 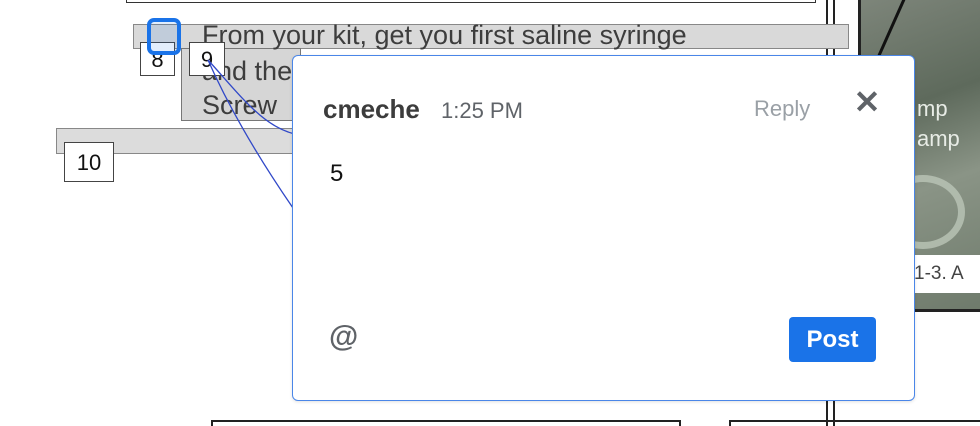 I want to click on page-top-edge, so click(x=471, y=1).